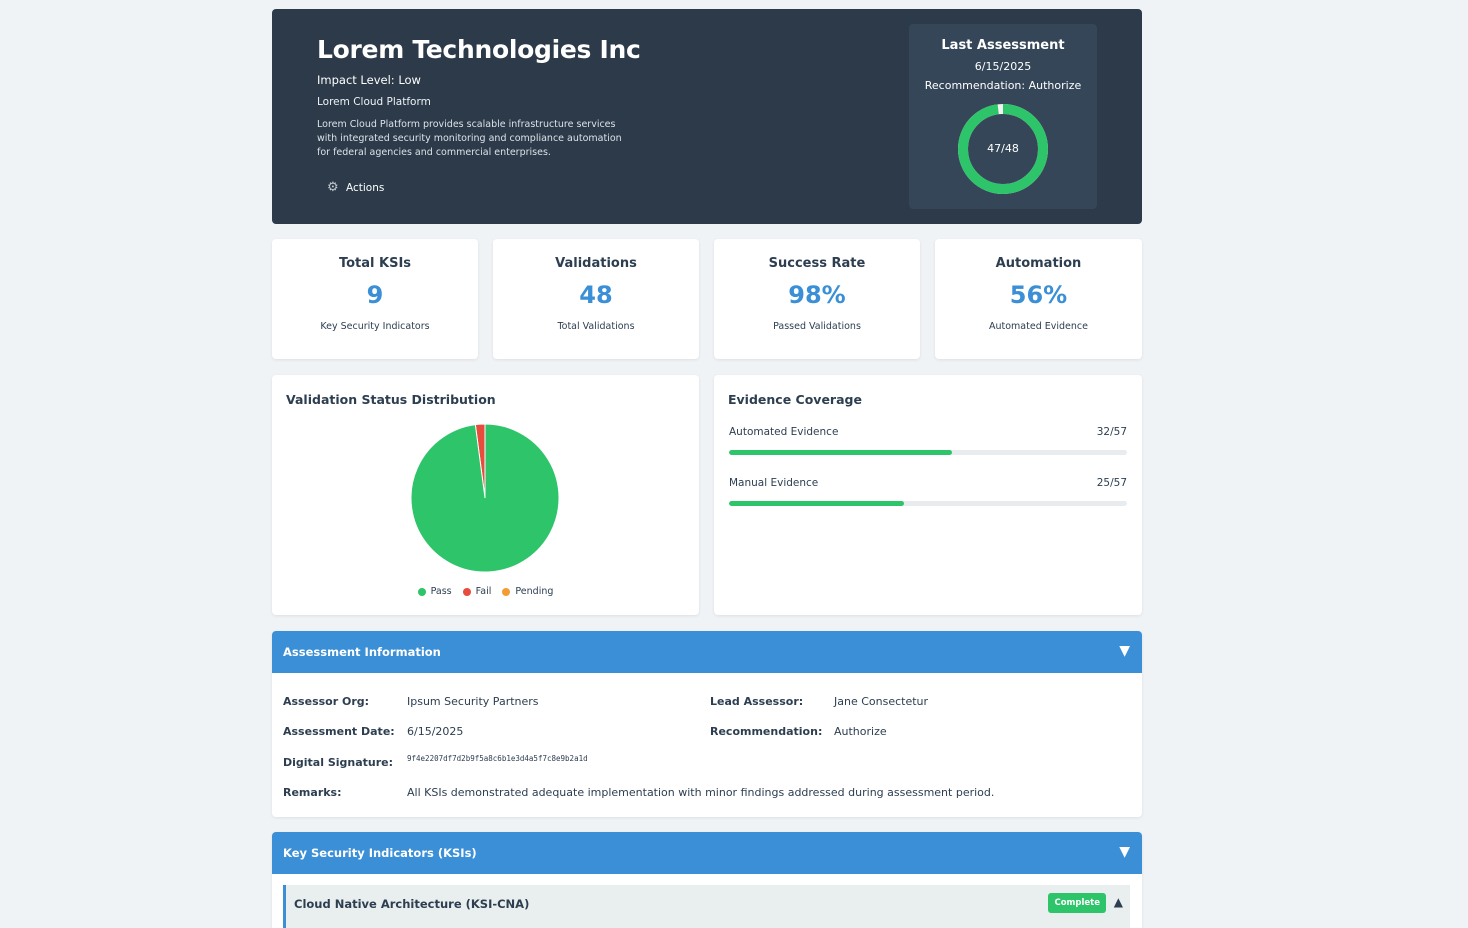 This screenshot has width=1468, height=928. What do you see at coordinates (333, 187) in the screenshot?
I see `gear-icon: ⚙` at bounding box center [333, 187].